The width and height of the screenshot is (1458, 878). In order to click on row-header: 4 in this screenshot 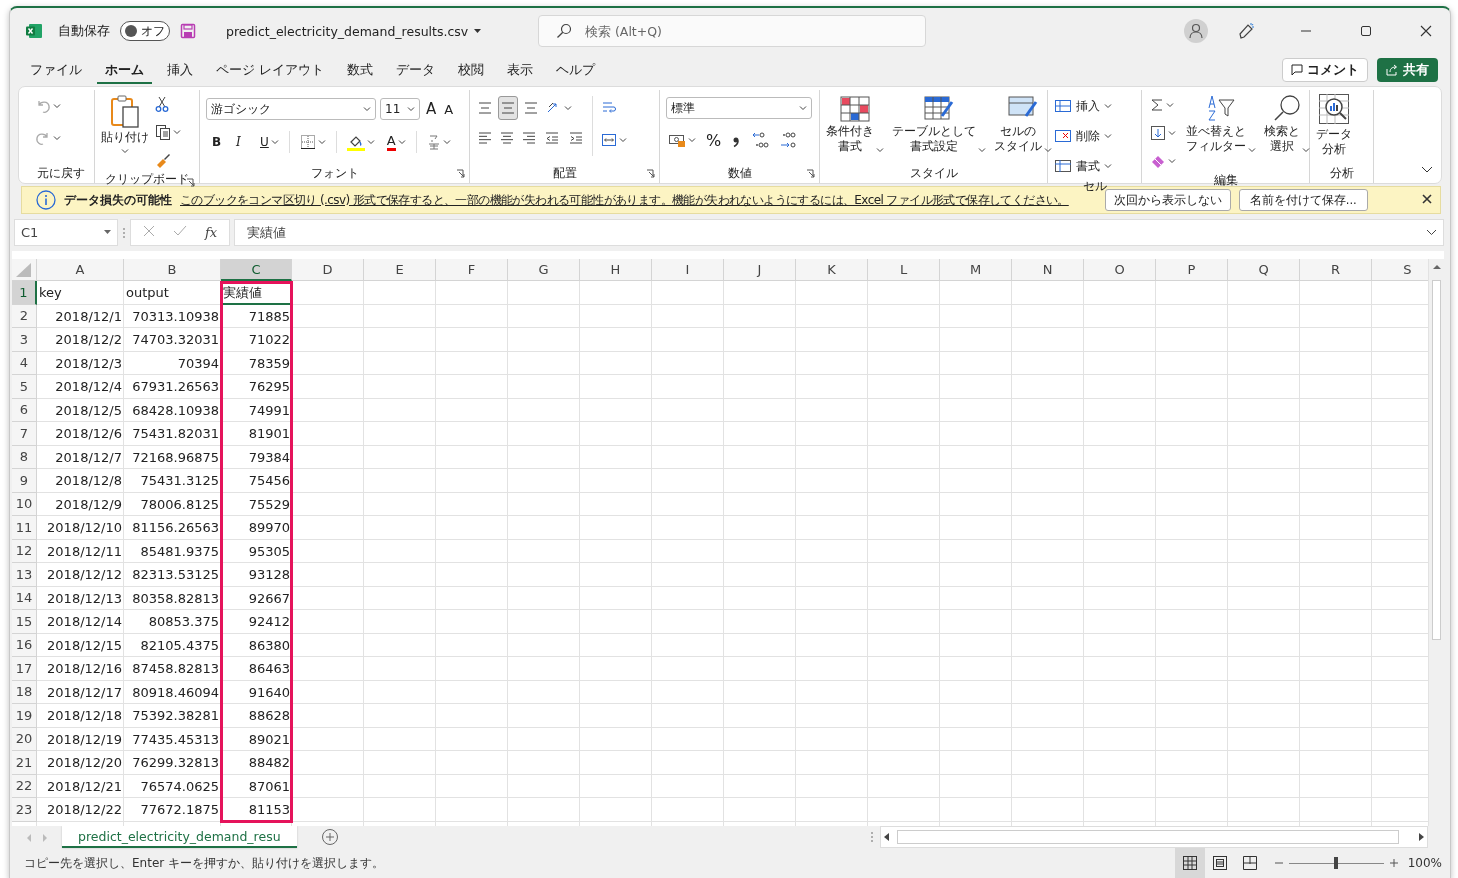, I will do `click(24, 363)`.